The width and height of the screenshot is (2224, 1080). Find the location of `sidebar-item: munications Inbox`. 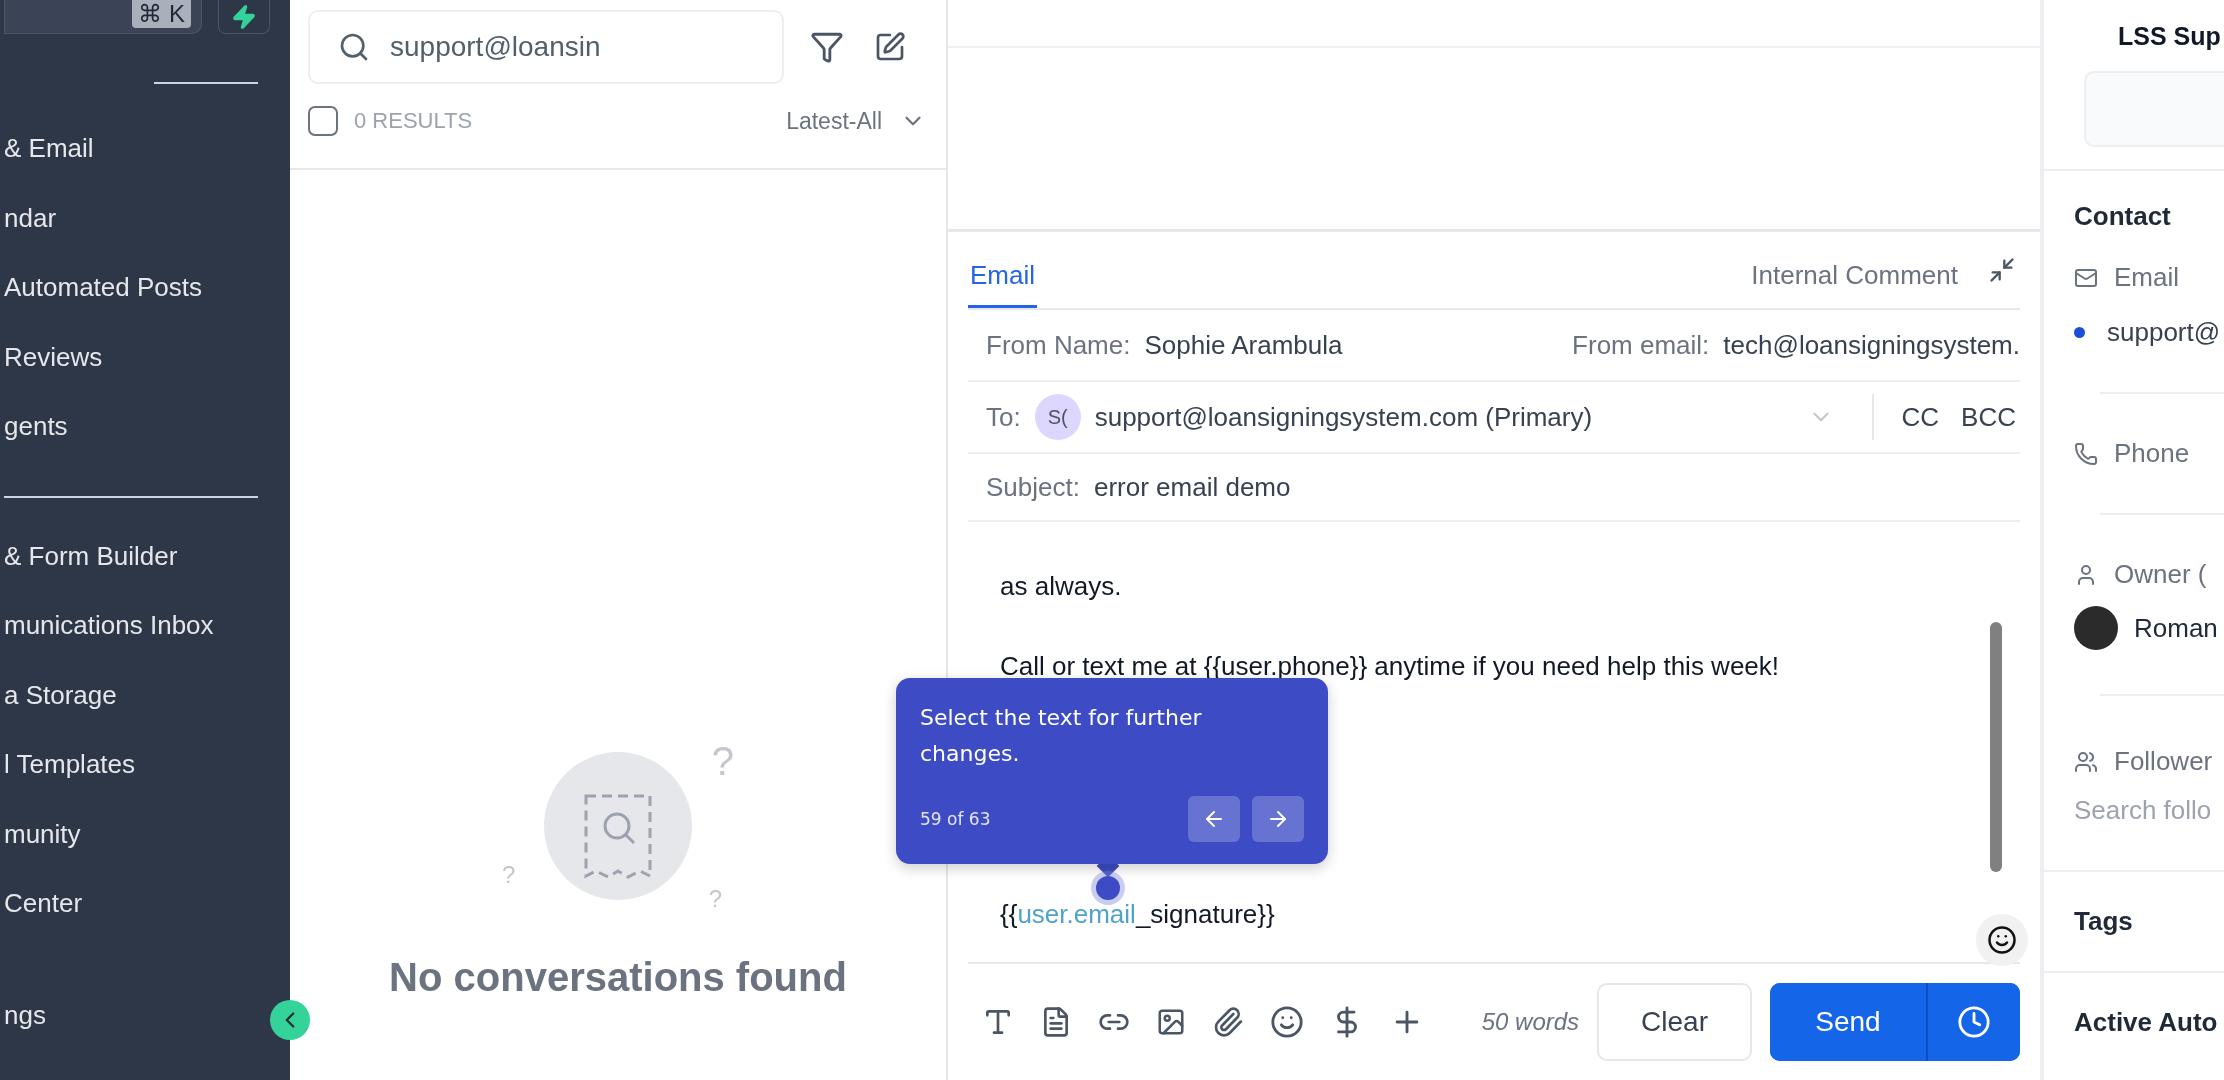

sidebar-item: munications Inbox is located at coordinates (109, 626).